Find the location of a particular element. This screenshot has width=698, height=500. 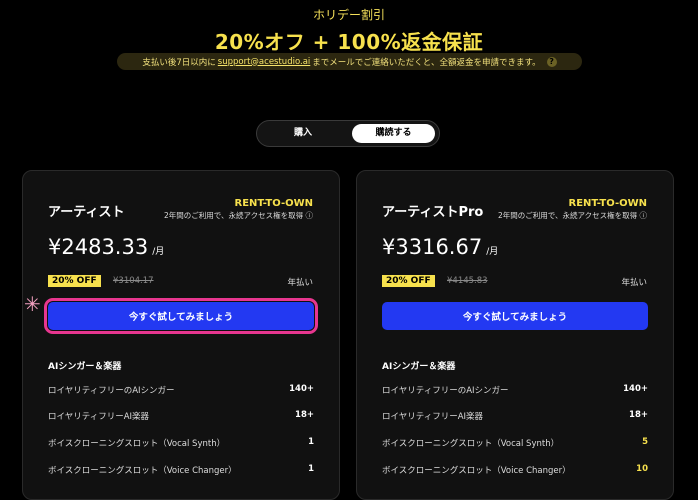

feature-row: ボイスクローニングスロット（Voice Changer） 10 is located at coordinates (515, 472).